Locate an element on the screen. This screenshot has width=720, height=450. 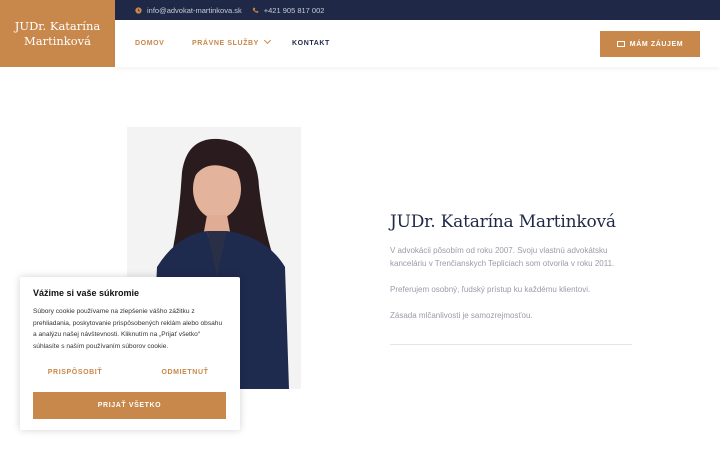
clock-icon is located at coordinates (138, 10).